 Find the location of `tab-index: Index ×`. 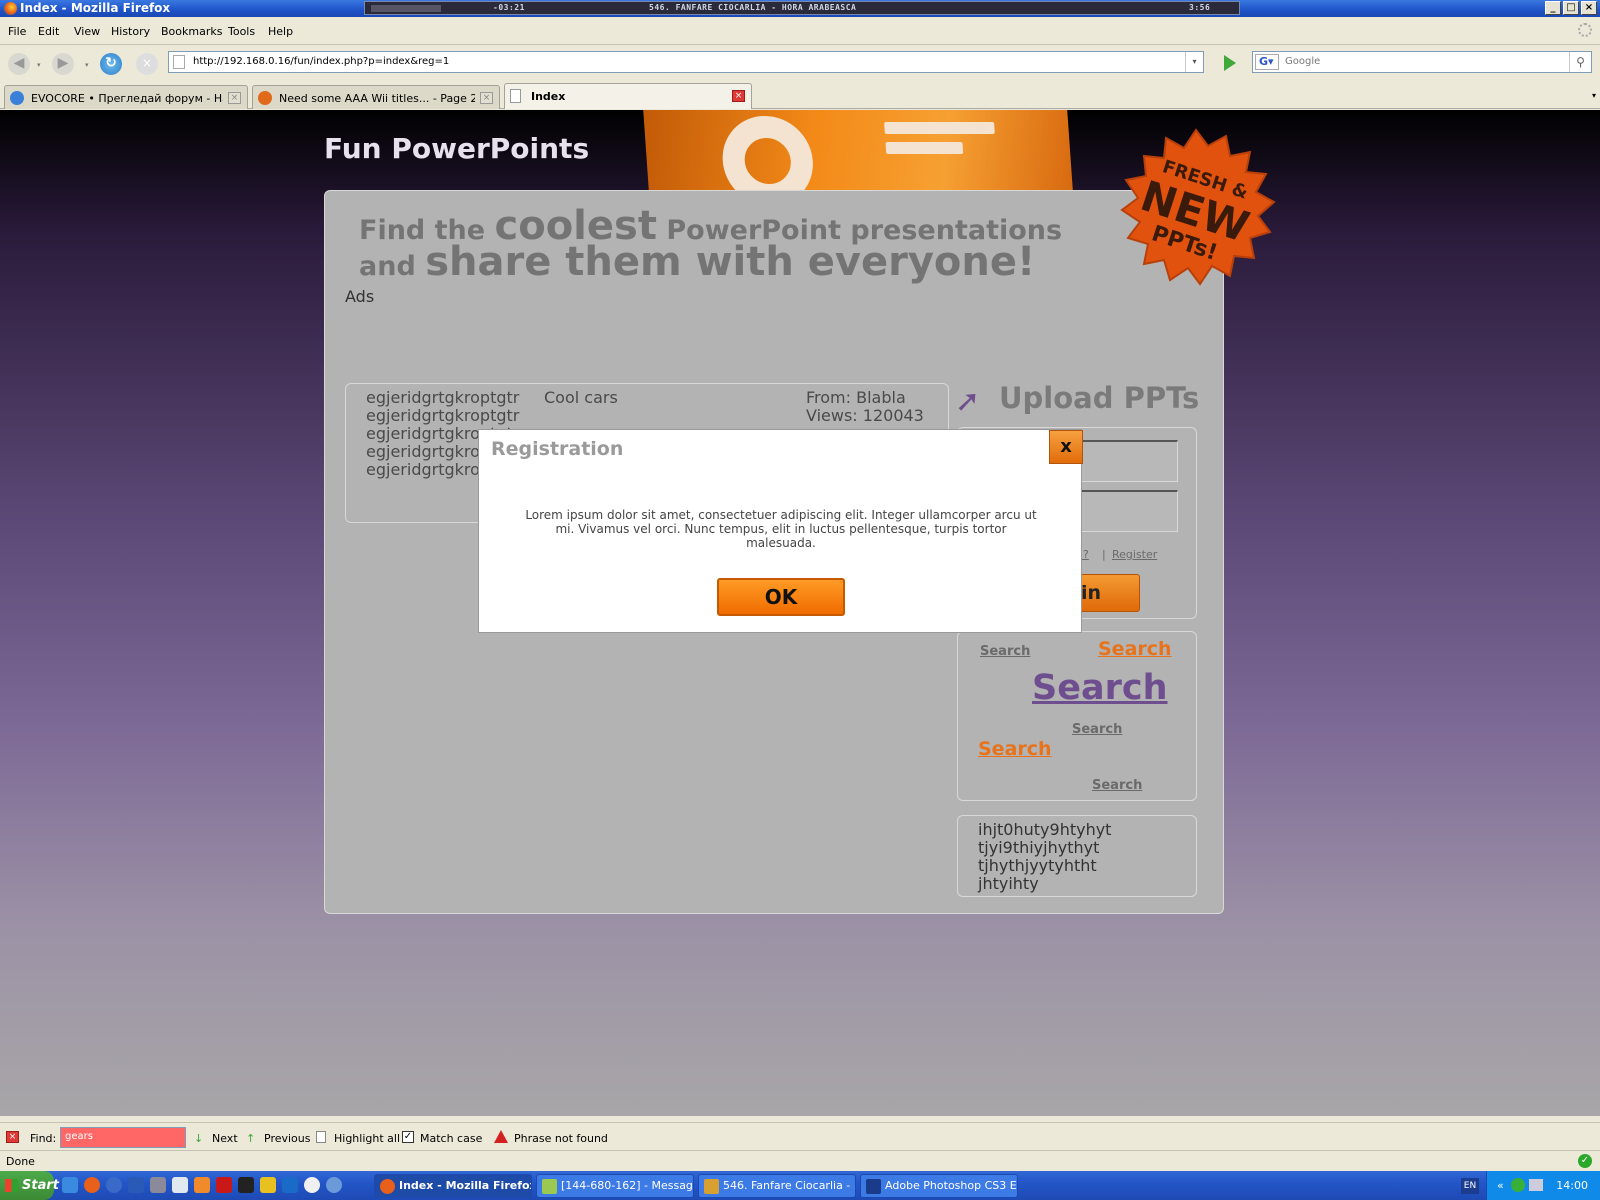

tab-index: Index × is located at coordinates (628, 96).